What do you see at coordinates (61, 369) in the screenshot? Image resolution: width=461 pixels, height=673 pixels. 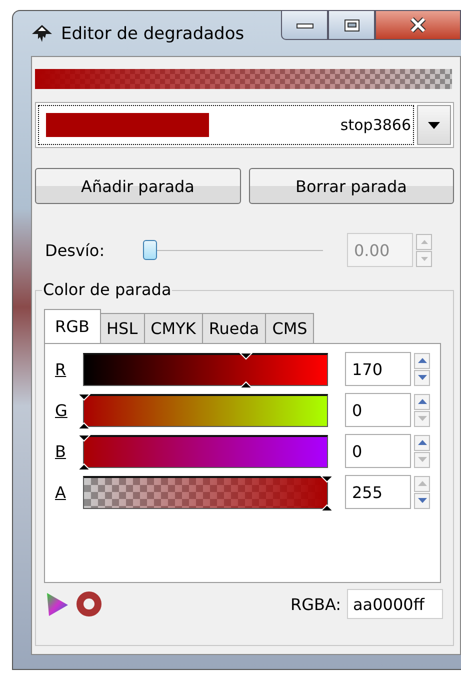 I see `channel-label: R` at bounding box center [61, 369].